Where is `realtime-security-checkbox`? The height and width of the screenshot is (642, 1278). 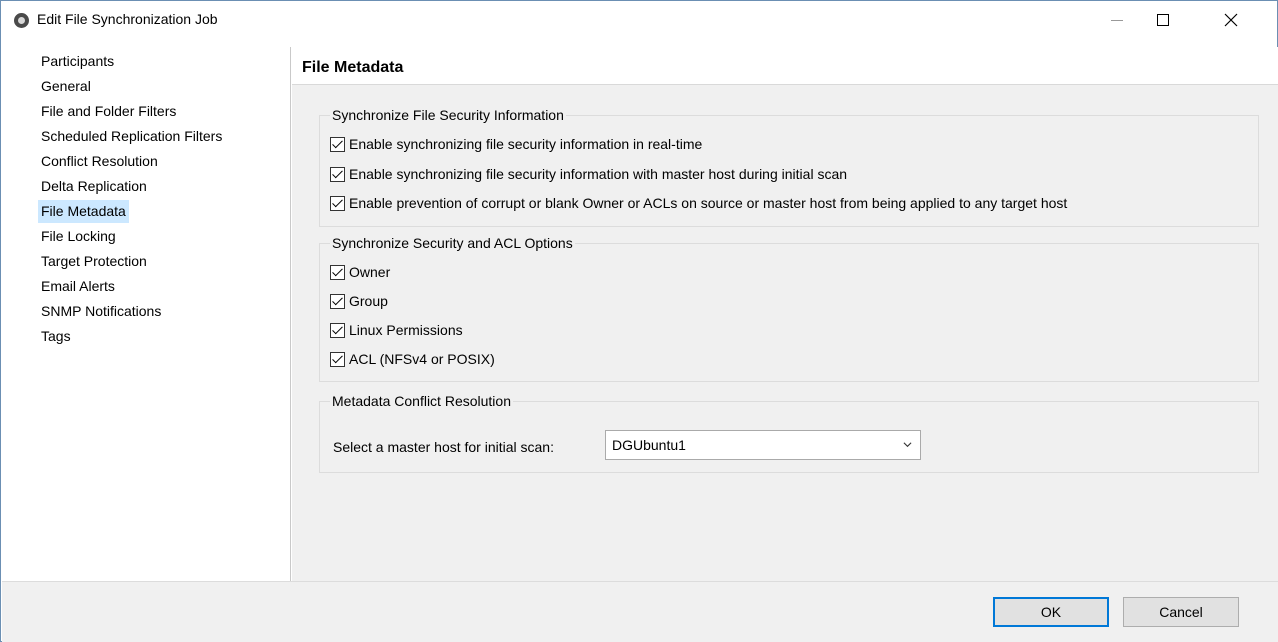
realtime-security-checkbox is located at coordinates (337, 144).